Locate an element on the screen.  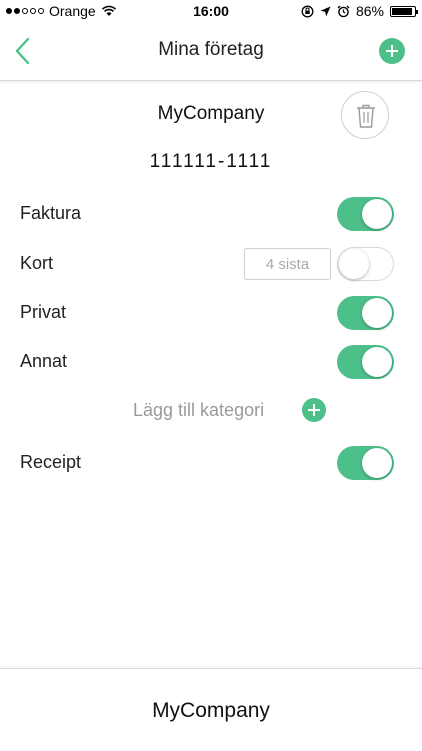
orientation-lock-icon is located at coordinates (307, 11).